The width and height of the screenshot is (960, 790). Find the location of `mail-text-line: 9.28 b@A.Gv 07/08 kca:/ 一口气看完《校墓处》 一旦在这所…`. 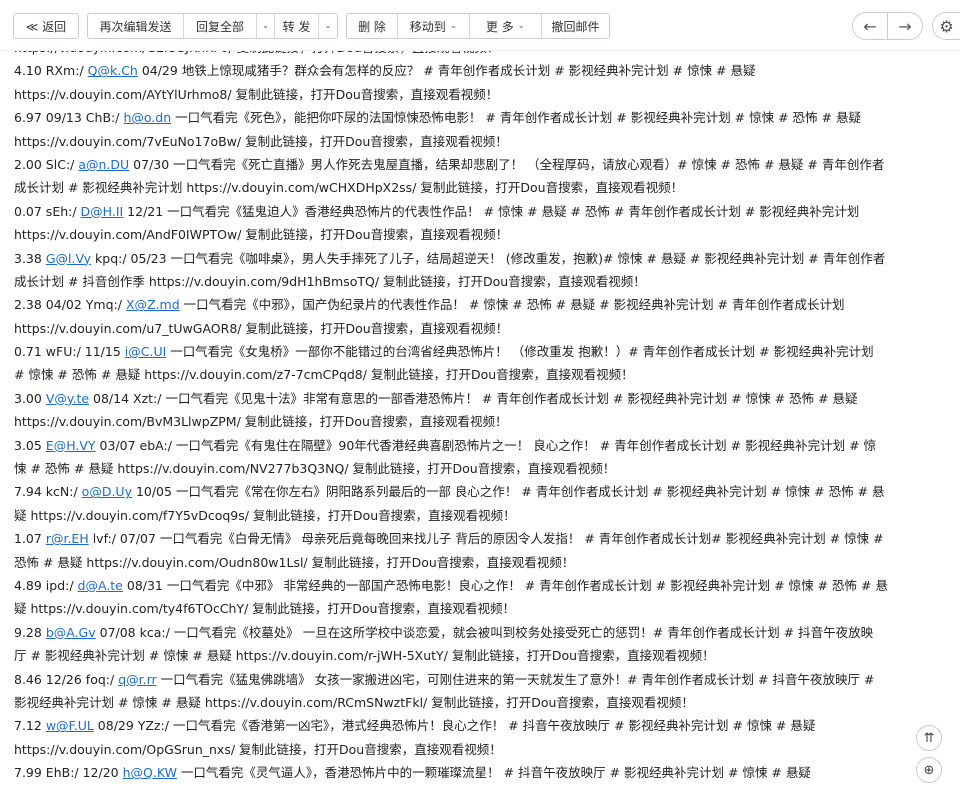

mail-text-line: 9.28 b@A.Gv 07/08 kca:/ 一口气看完《校墓处》 一旦在这所… is located at coordinates (484, 632).